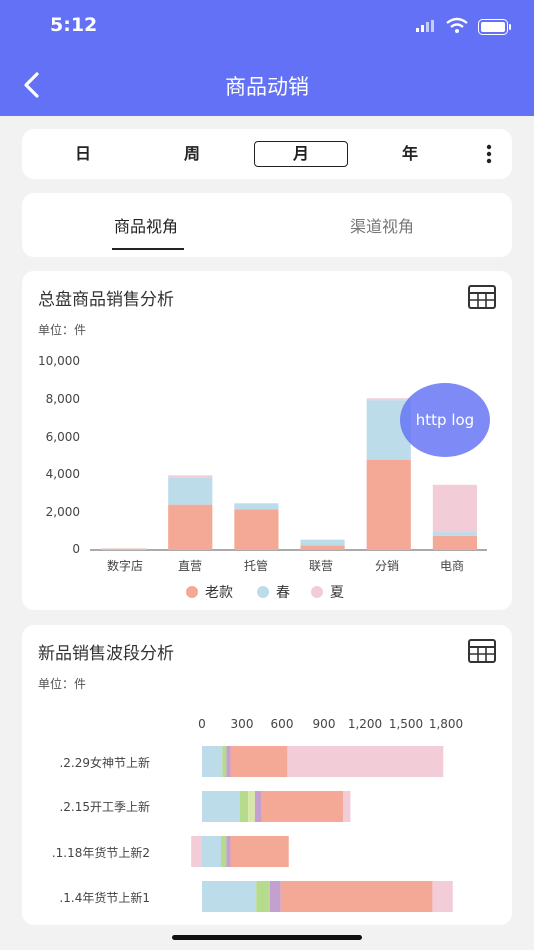 This screenshot has height=950, width=534. Describe the element at coordinates (382, 225) in the screenshot. I see `tab-channel-view: 渠道视角` at that location.